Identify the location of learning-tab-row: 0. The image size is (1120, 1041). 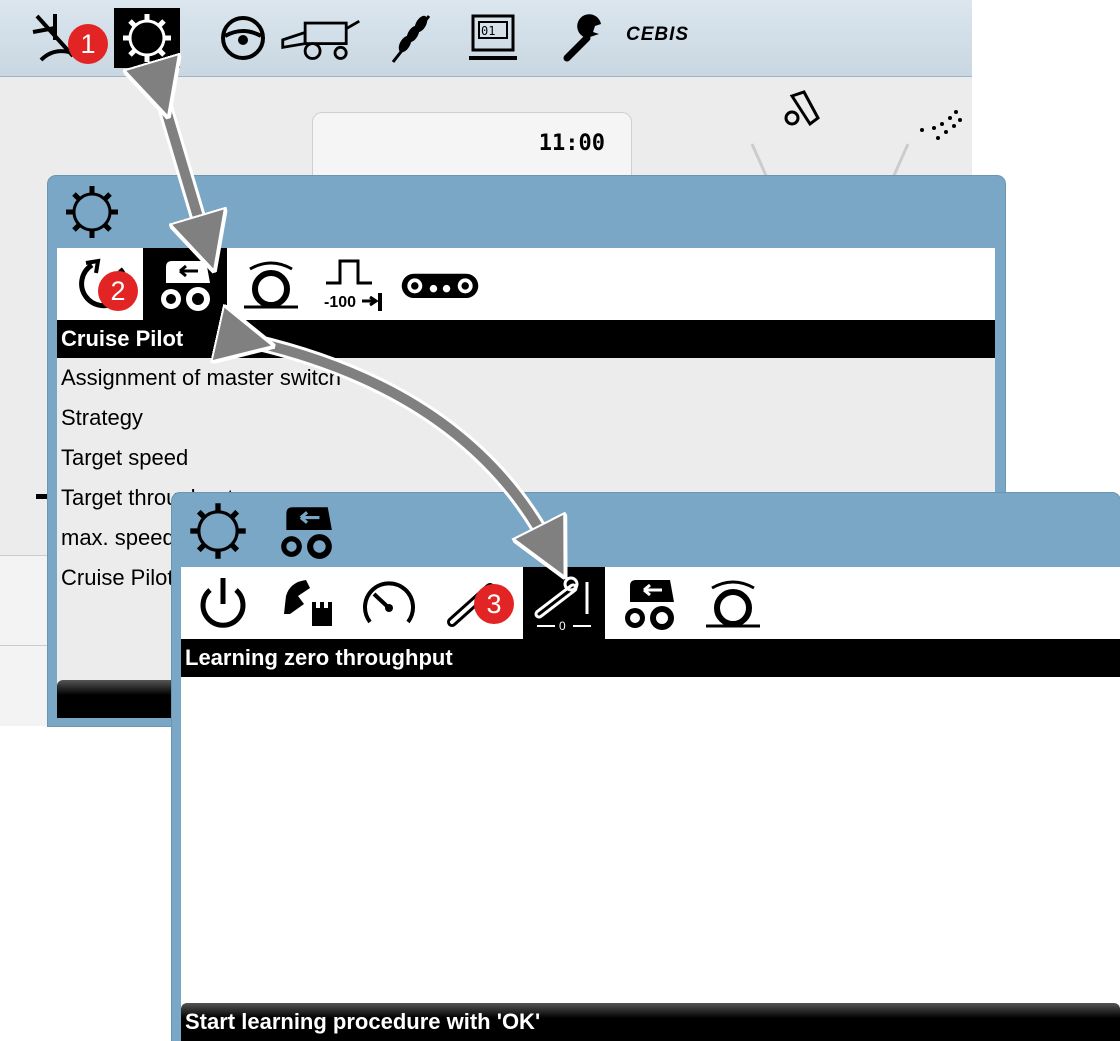
(650, 603).